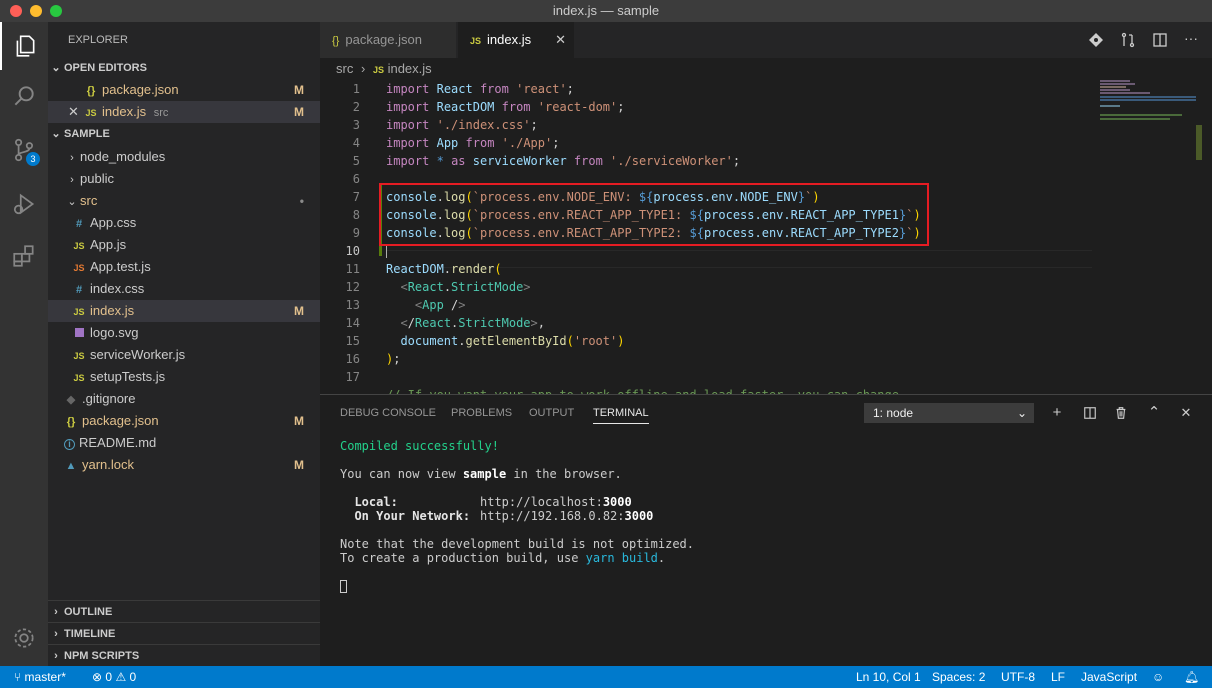 This screenshot has width=1212, height=688. What do you see at coordinates (40, 677) in the screenshot?
I see `branch-indicator: ⑂ master*` at bounding box center [40, 677].